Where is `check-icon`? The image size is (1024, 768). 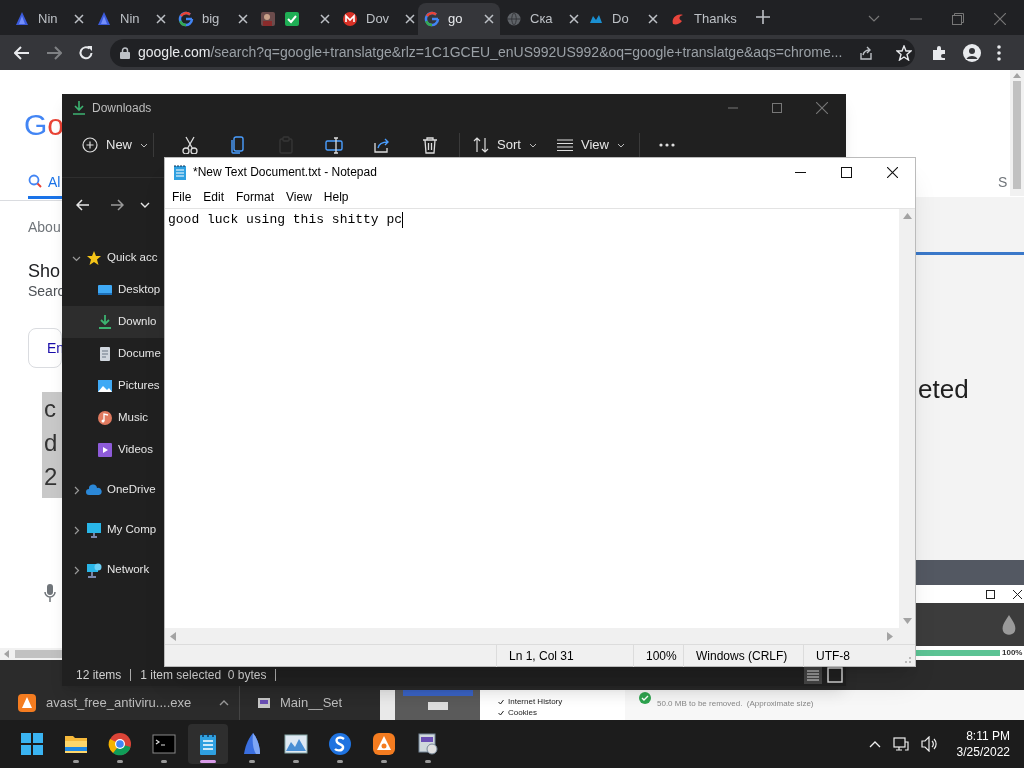
check-icon is located at coordinates (292, 19).